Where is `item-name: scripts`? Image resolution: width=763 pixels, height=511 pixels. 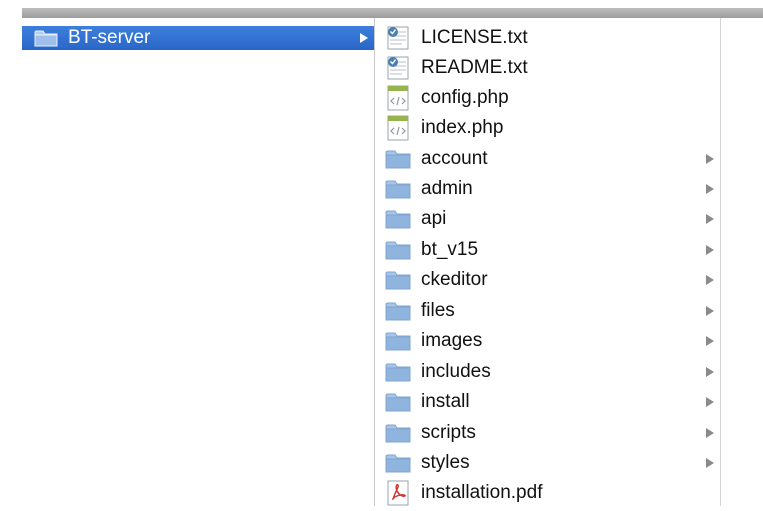 item-name: scripts is located at coordinates (448, 432).